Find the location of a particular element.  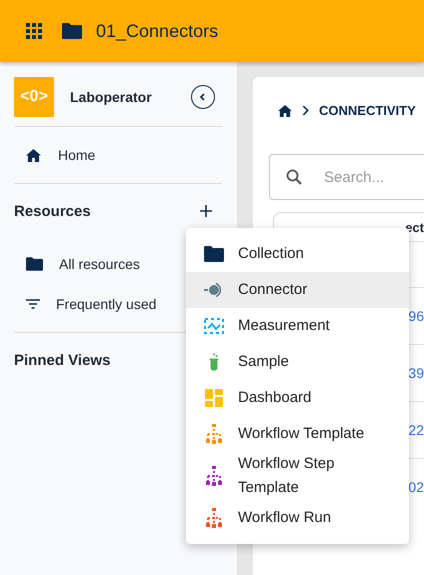

menu-item: Workflow Step Template is located at coordinates (297, 476).